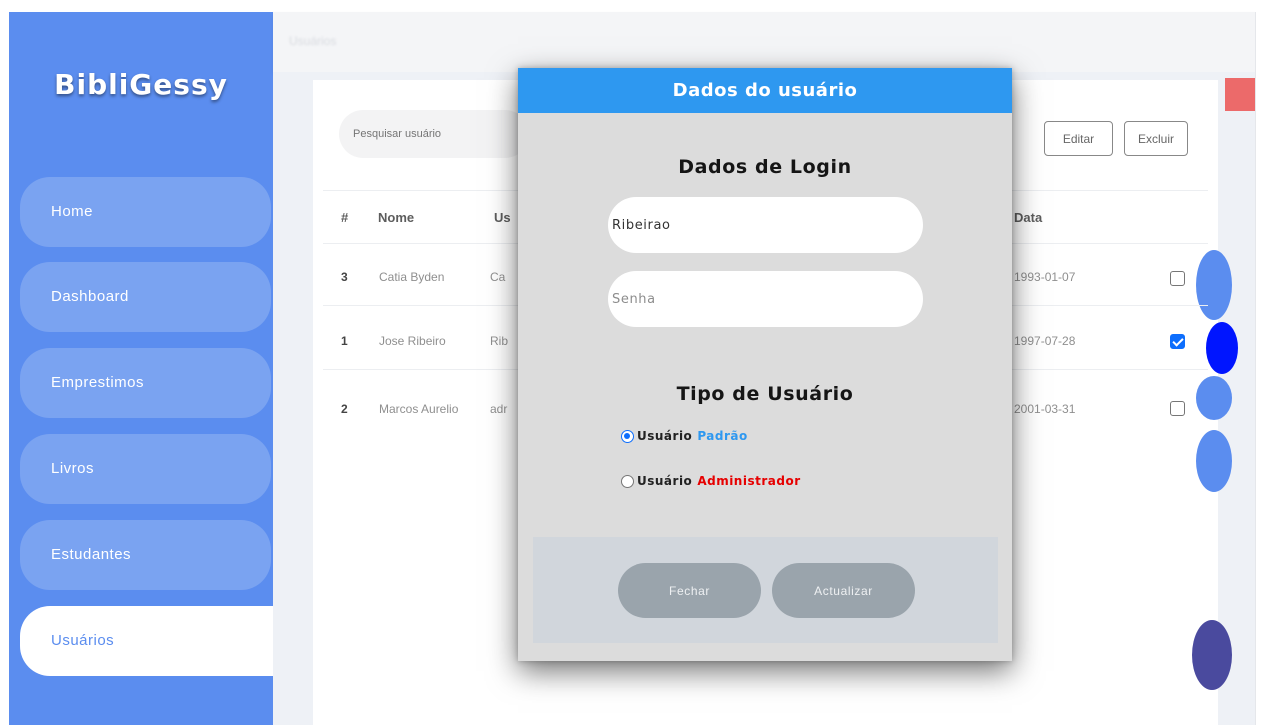  I want to click on scrollbar, so click(1258, 368).